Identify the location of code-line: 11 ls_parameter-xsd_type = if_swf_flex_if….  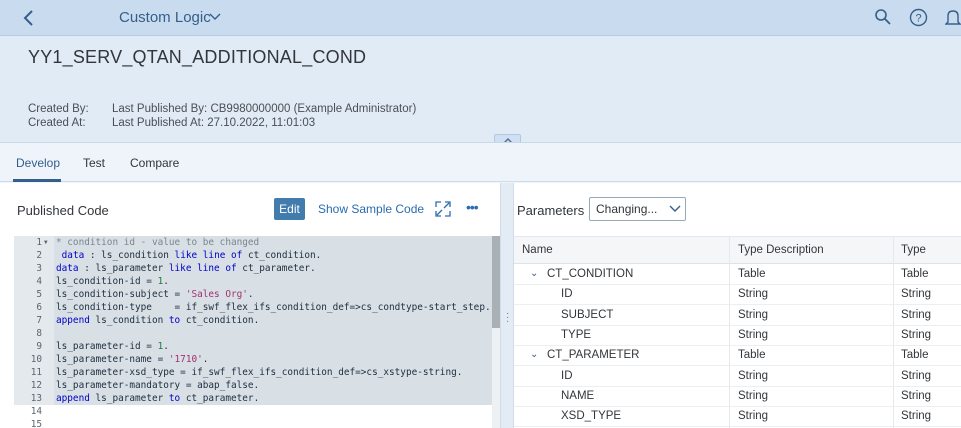
(253, 372).